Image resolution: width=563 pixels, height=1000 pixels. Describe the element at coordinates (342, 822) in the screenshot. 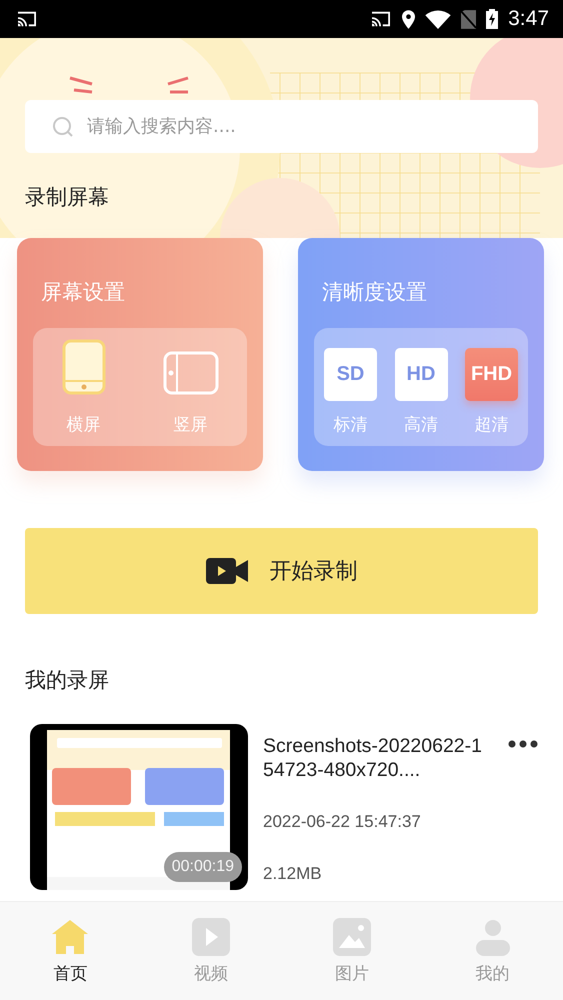

I see `recording-date: 2022-06-22 15:47:37` at that location.